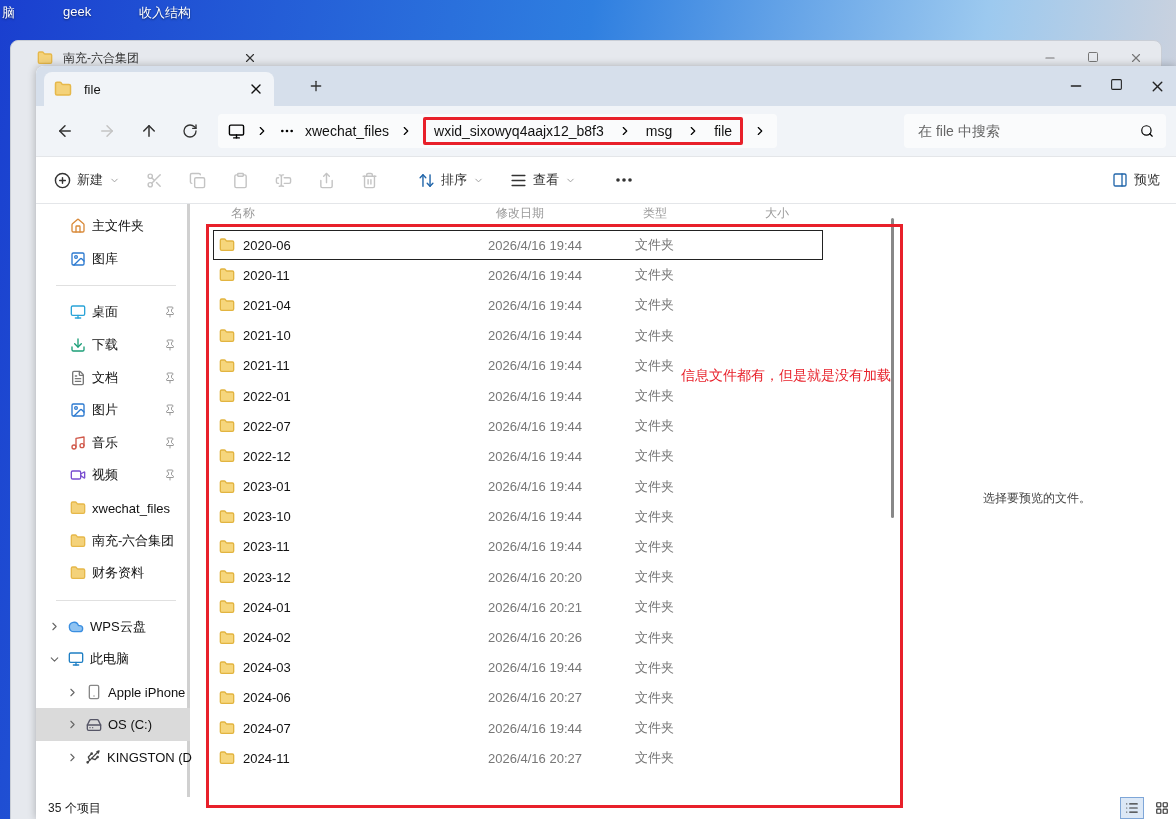 The image size is (1176, 819). Describe the element at coordinates (93, 757) in the screenshot. I see `usb-icon` at that location.